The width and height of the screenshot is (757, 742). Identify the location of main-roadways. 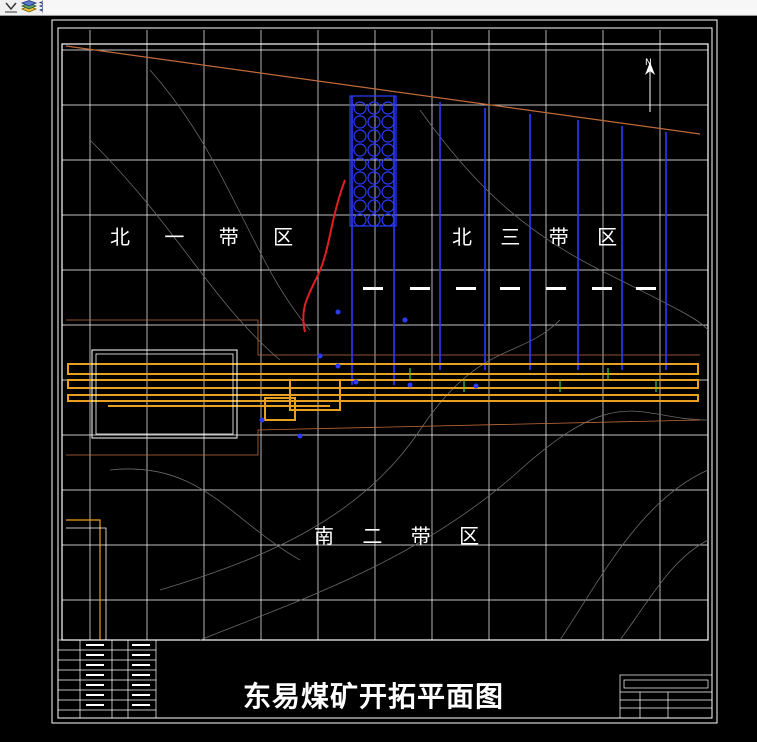
(383, 392).